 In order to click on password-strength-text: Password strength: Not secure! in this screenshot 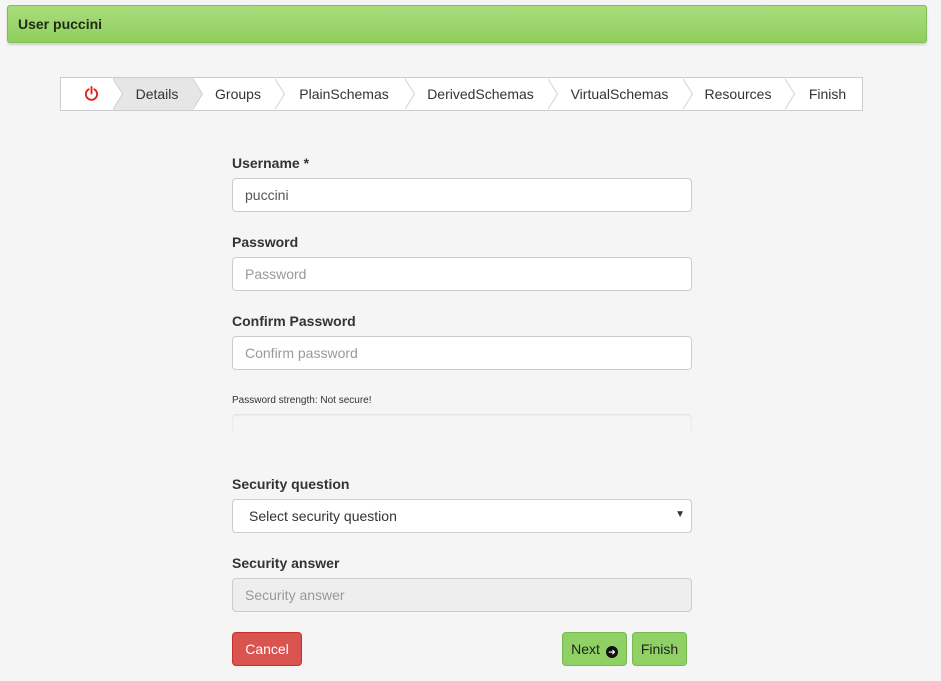, I will do `click(302, 400)`.